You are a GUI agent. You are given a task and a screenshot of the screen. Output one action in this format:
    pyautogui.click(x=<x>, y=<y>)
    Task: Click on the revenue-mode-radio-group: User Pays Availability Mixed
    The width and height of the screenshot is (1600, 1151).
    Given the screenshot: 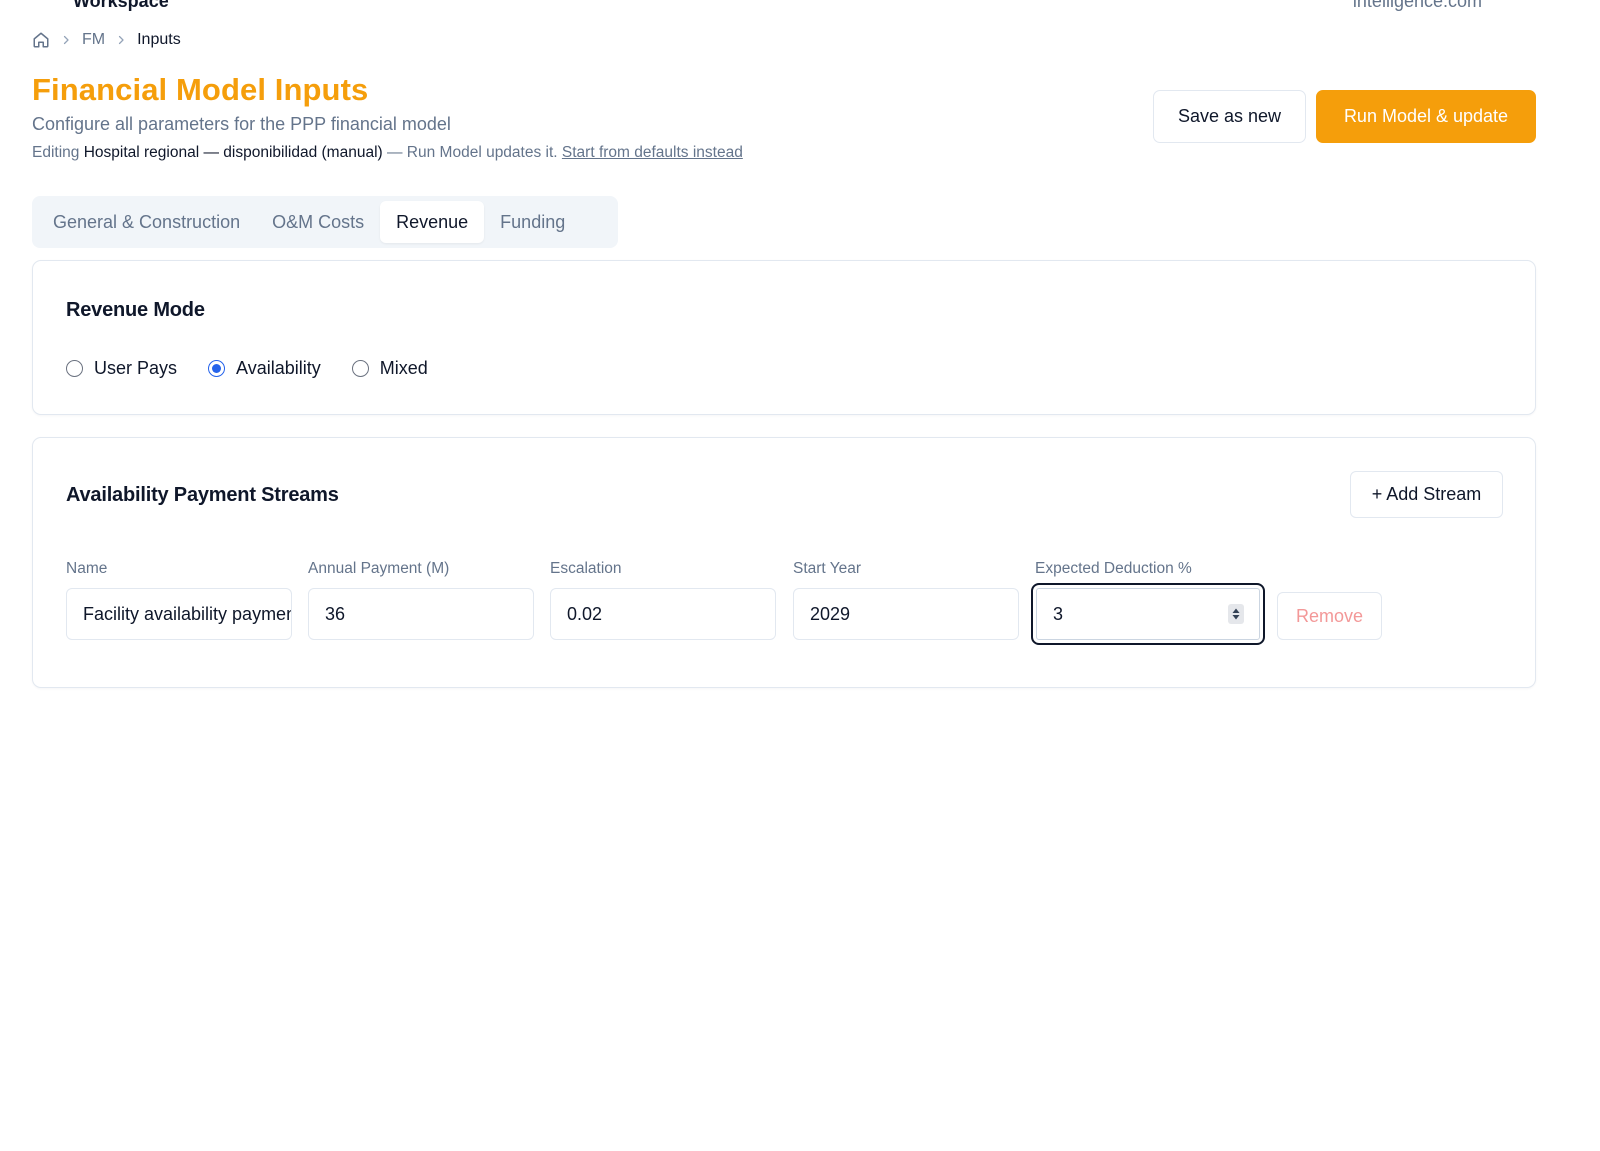 What is the action you would take?
    pyautogui.click(x=262, y=368)
    